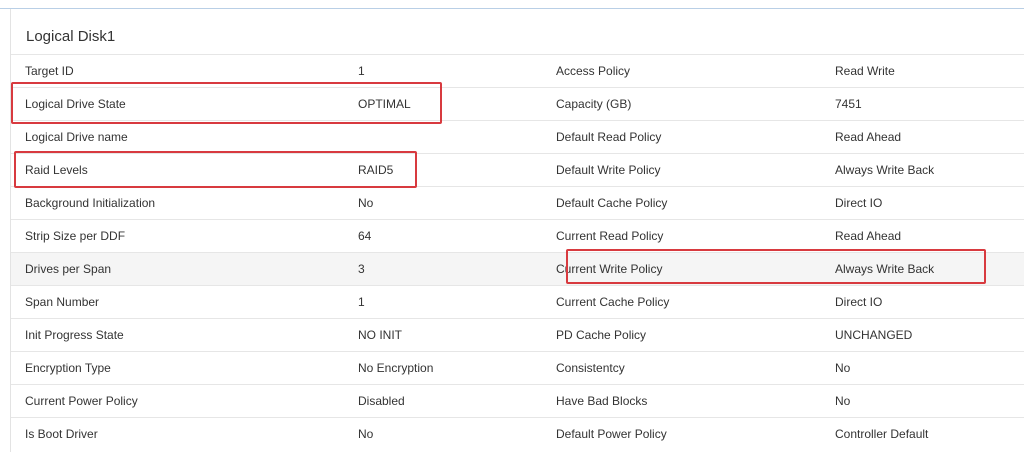 Image resolution: width=1024 pixels, height=452 pixels. I want to click on table-row: Target ID 1 Access Policy Read Write, so click(517, 71).